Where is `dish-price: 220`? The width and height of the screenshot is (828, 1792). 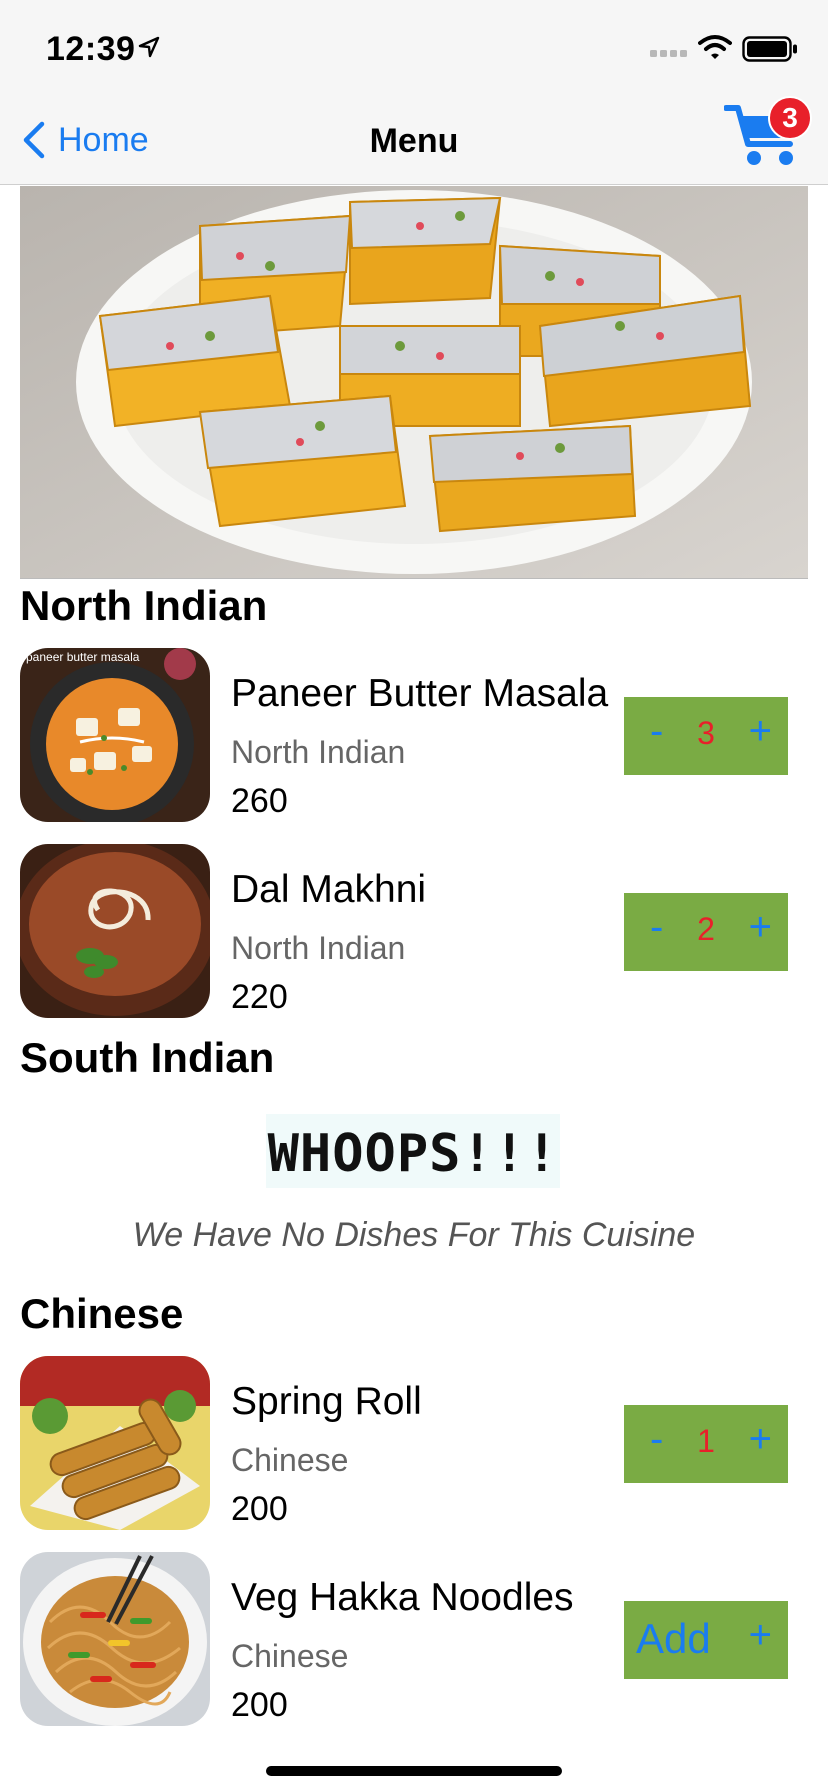 dish-price: 220 is located at coordinates (259, 997).